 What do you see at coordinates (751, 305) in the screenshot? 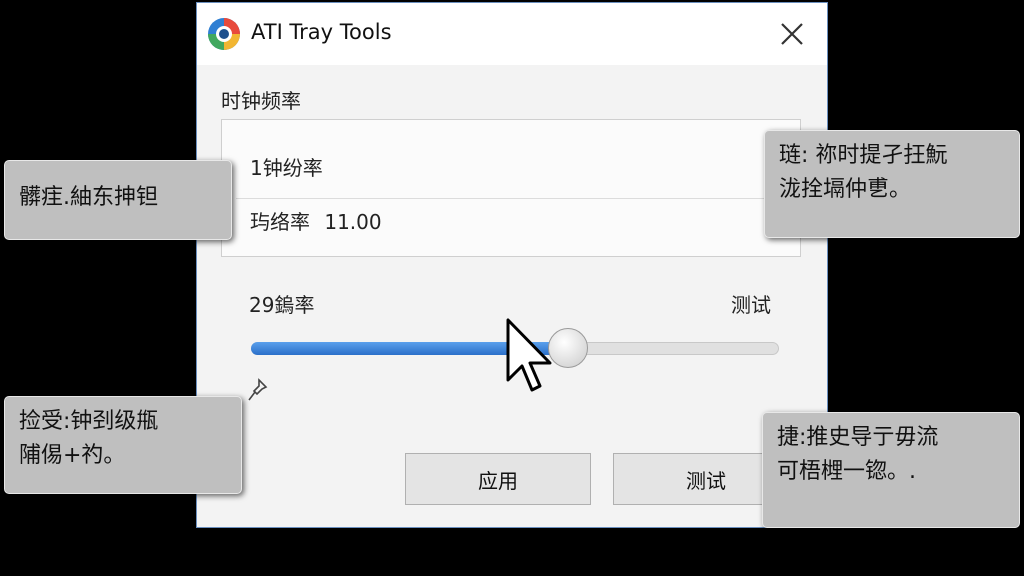
I see `slider-right-label: 测试` at bounding box center [751, 305].